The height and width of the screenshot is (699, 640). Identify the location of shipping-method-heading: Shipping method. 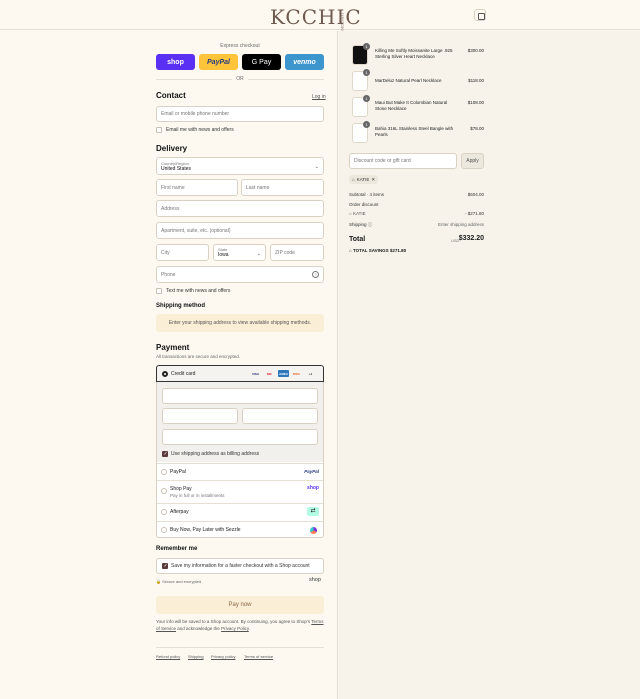
(180, 306).